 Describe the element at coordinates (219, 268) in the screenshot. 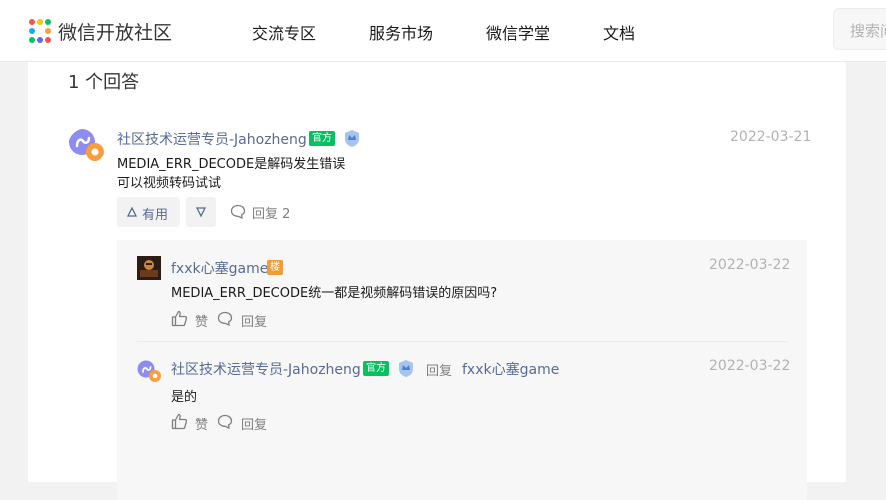

I see `reply-author: fxxk心塞game` at that location.